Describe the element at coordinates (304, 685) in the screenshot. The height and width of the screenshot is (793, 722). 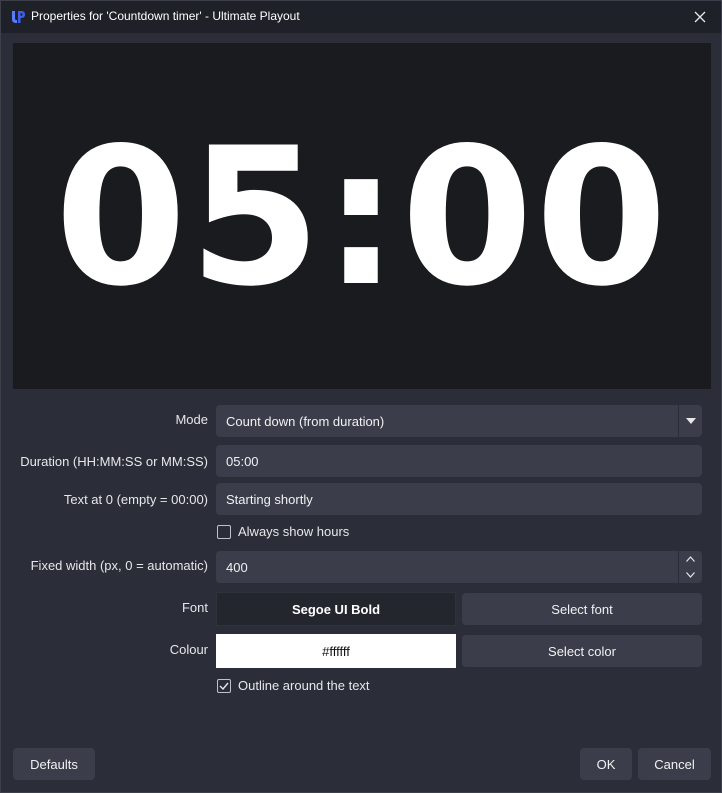
I see `outline-label: Outline around the text` at that location.